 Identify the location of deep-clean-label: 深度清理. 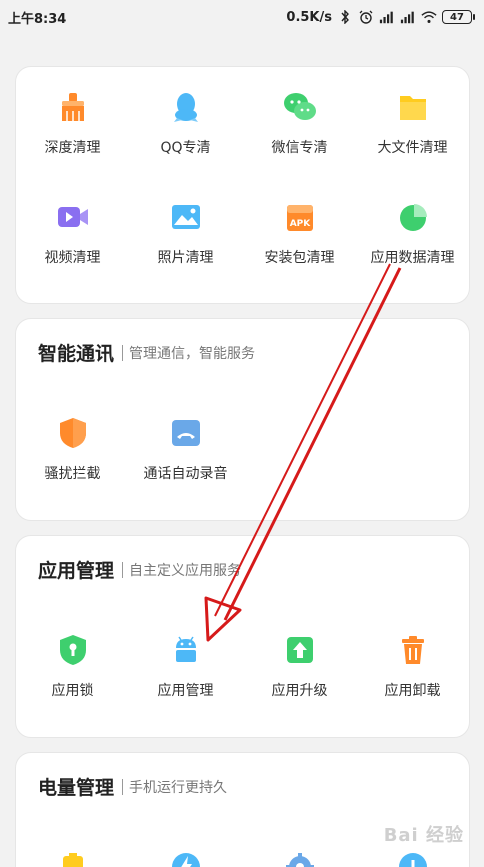
(72, 148).